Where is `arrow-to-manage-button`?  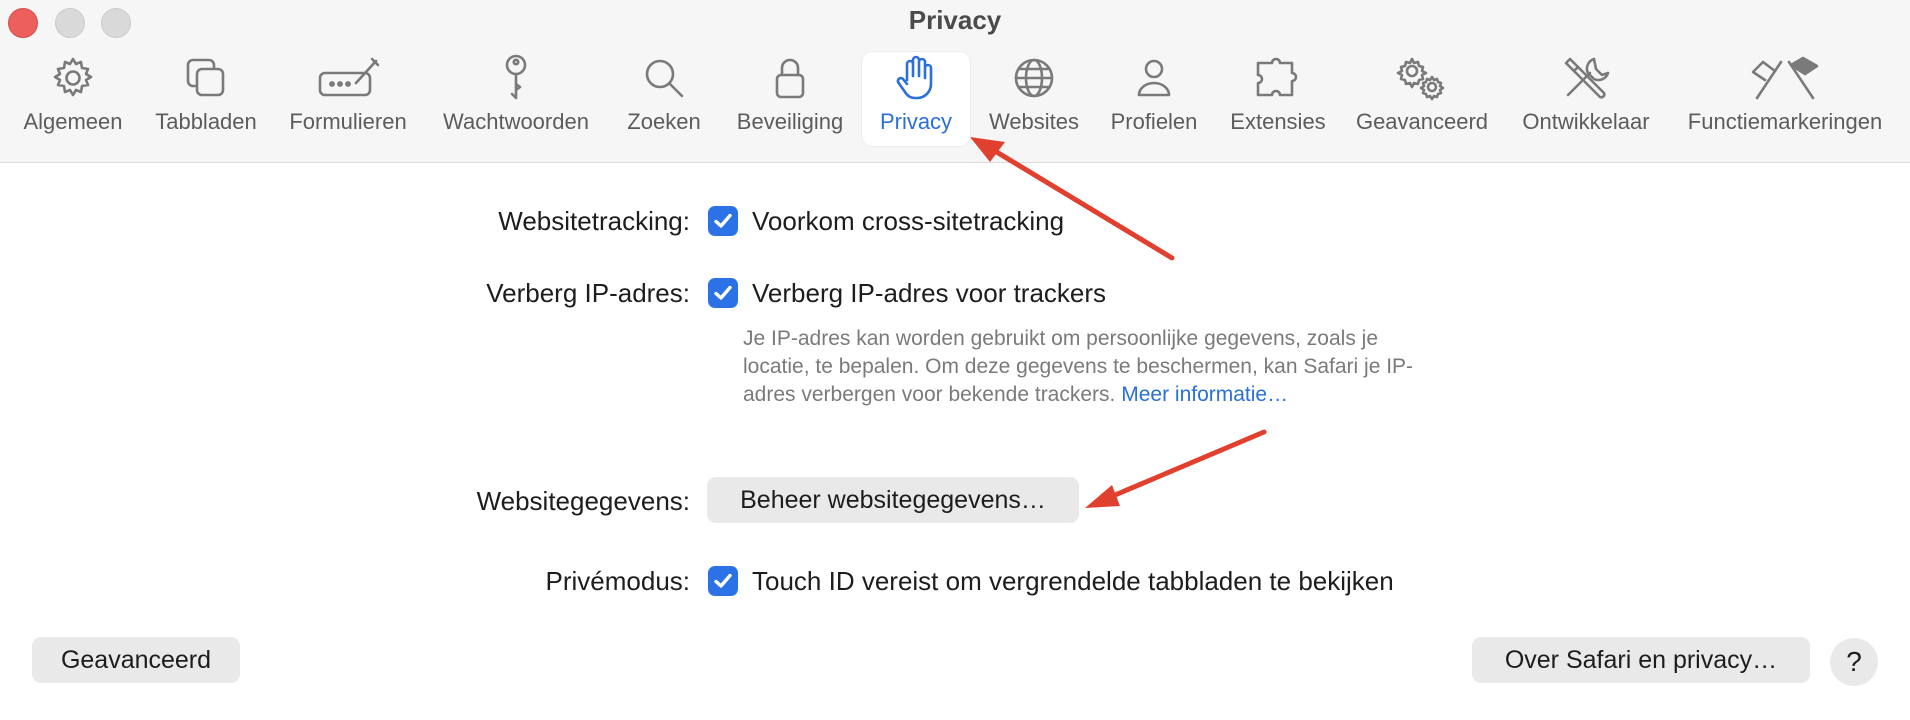
arrow-to-manage-button is located at coordinates (1176, 468).